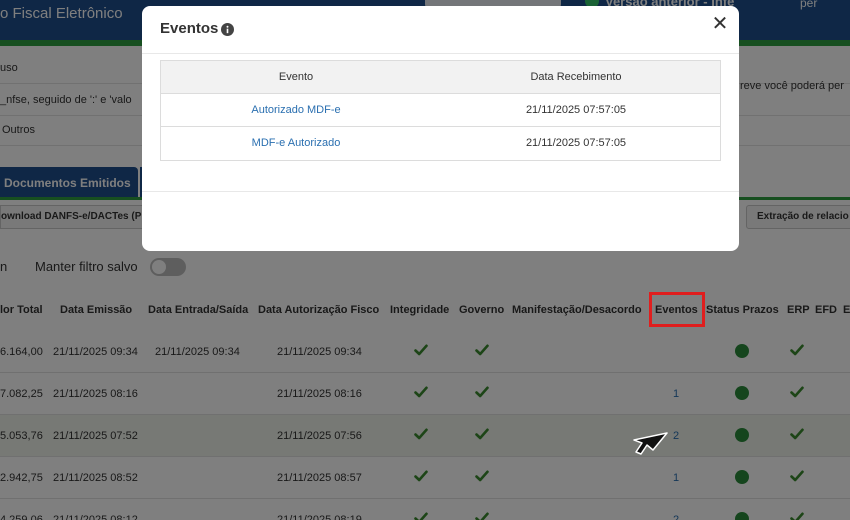 The width and height of the screenshot is (850, 520). I want to click on mouse-pointer-icon, so click(650, 443).